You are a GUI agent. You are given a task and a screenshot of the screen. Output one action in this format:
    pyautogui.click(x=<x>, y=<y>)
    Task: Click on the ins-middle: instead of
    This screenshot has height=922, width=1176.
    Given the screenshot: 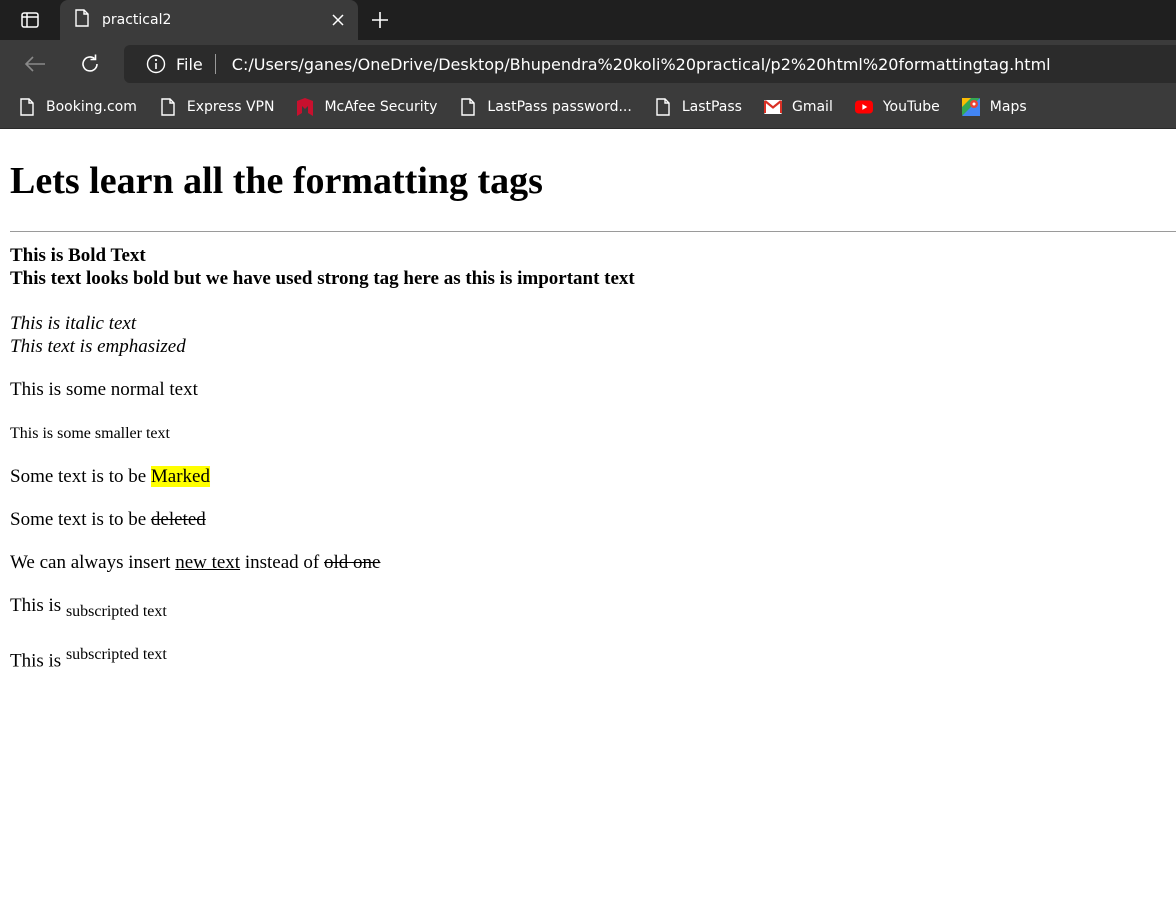 What is the action you would take?
    pyautogui.click(x=282, y=562)
    